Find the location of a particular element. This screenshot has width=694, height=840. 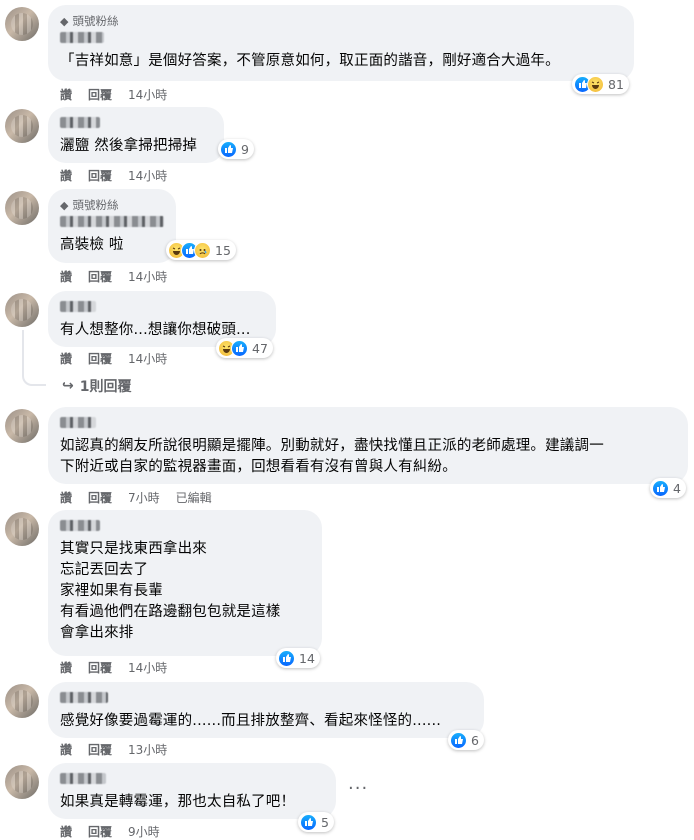

comment-text: 灑鹽 然後拿掃把掃掉 is located at coordinates (129, 146).